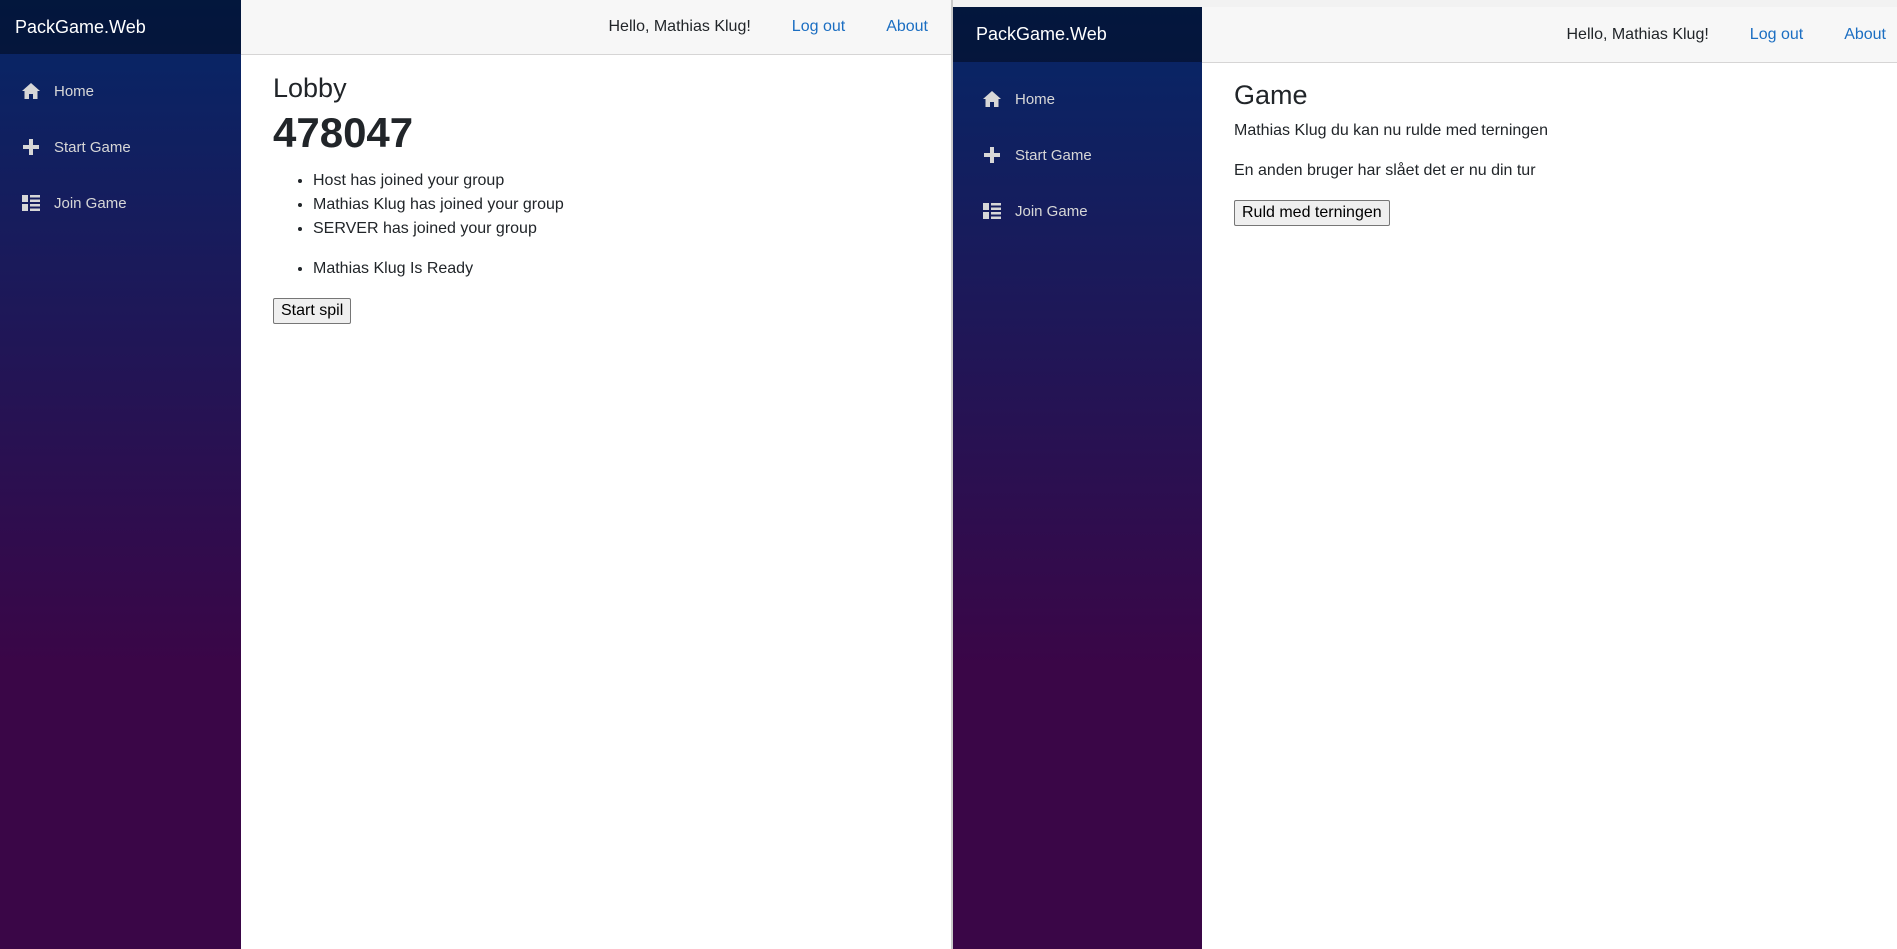  What do you see at coordinates (1271, 95) in the screenshot?
I see `page-title: Game` at bounding box center [1271, 95].